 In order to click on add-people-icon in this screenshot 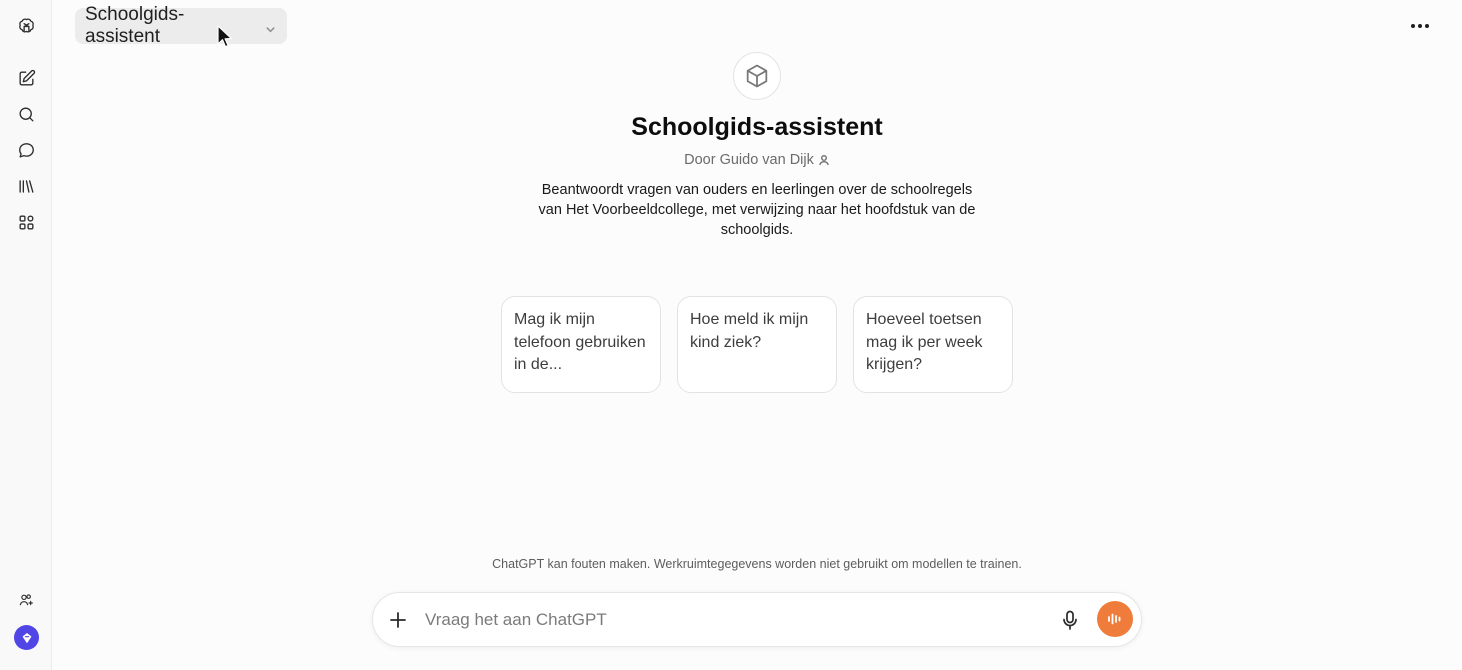, I will do `click(26, 600)`.